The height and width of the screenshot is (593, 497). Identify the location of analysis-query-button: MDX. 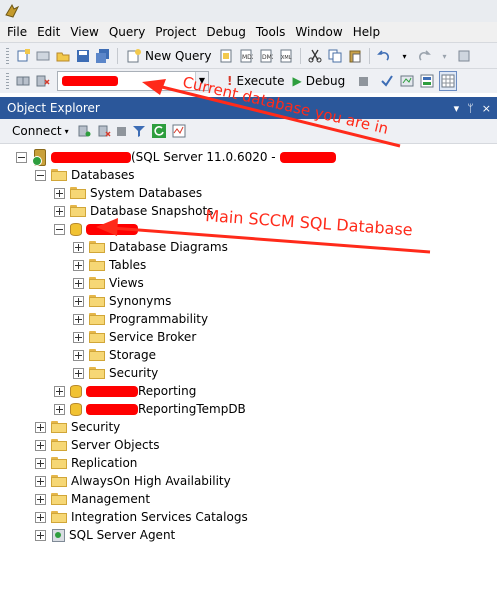
(246, 56).